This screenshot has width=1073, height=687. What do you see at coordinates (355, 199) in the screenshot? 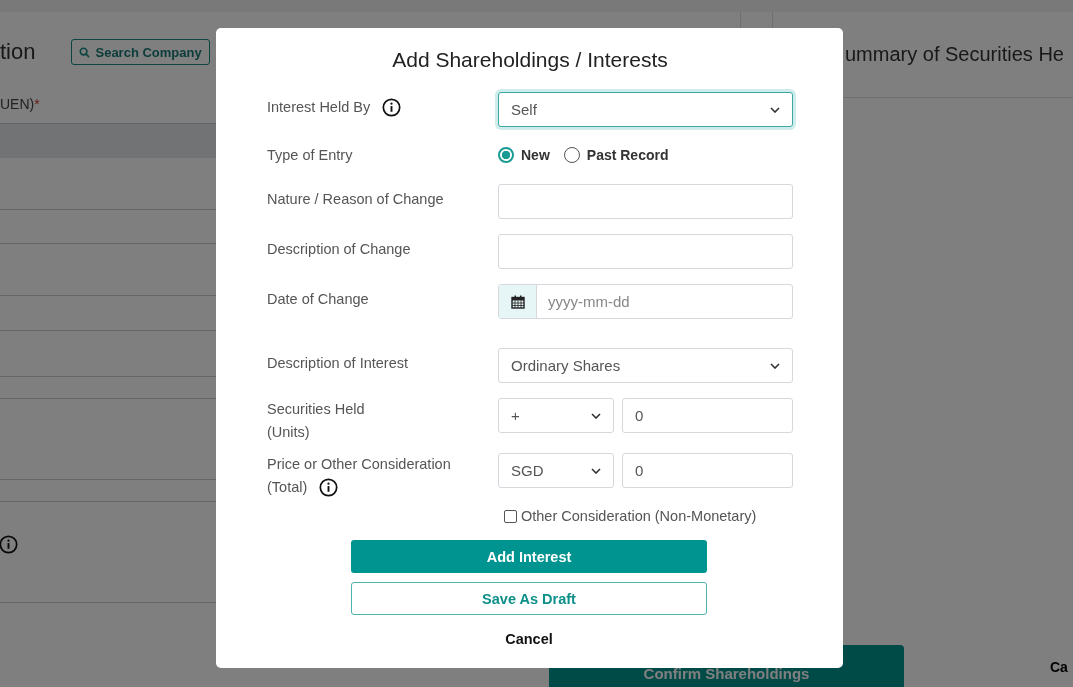
I see `field-label: Nature / Reason of Change` at bounding box center [355, 199].